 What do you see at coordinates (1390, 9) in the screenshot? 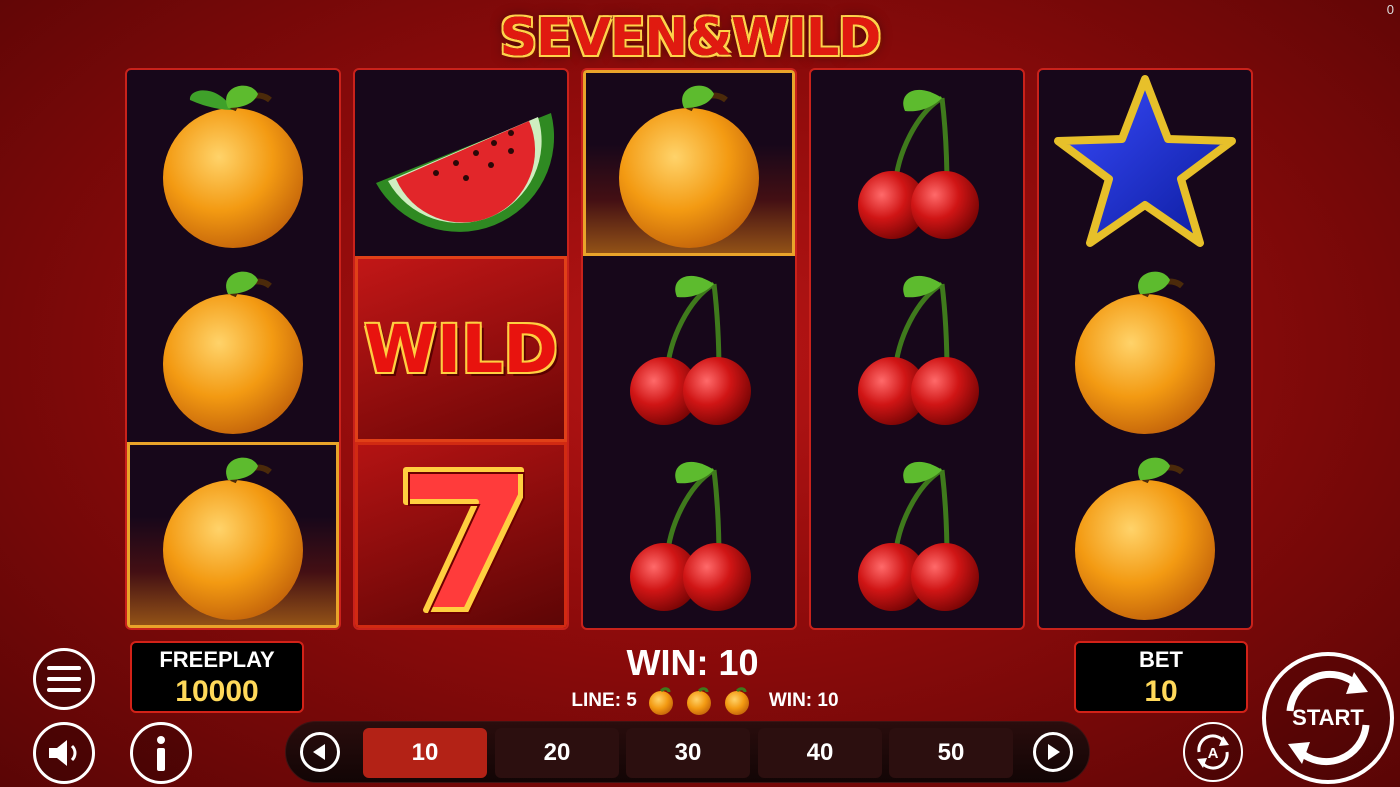
I see `corner-counter: 0` at bounding box center [1390, 9].